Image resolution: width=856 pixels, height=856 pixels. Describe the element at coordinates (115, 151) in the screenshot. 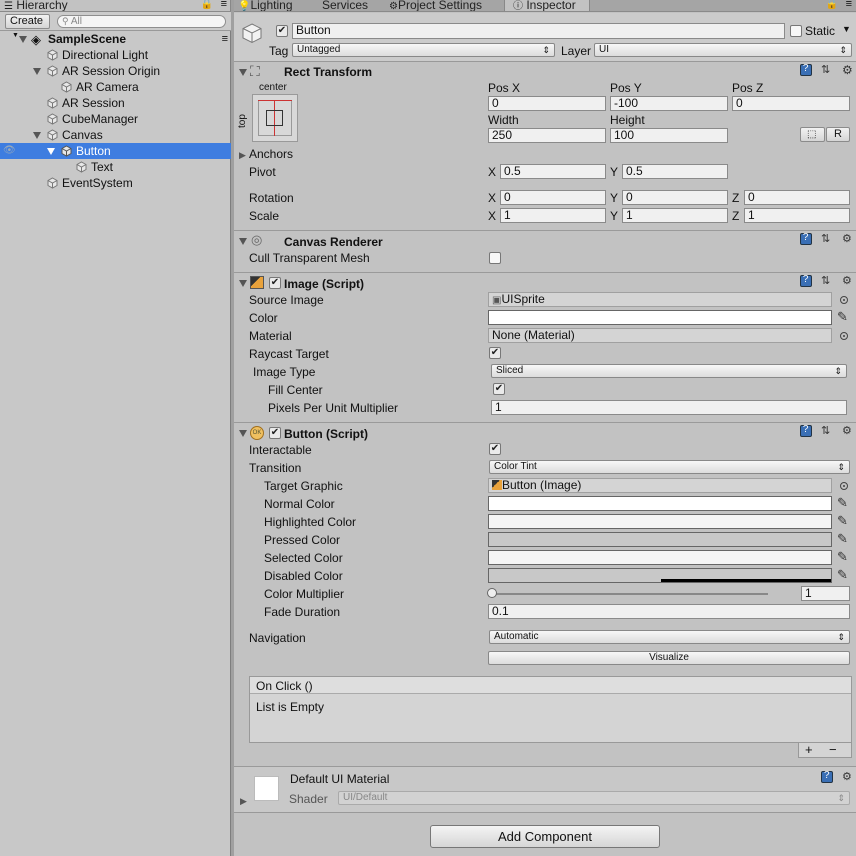

I see `hierarchy-item-button: 👁 Button` at that location.